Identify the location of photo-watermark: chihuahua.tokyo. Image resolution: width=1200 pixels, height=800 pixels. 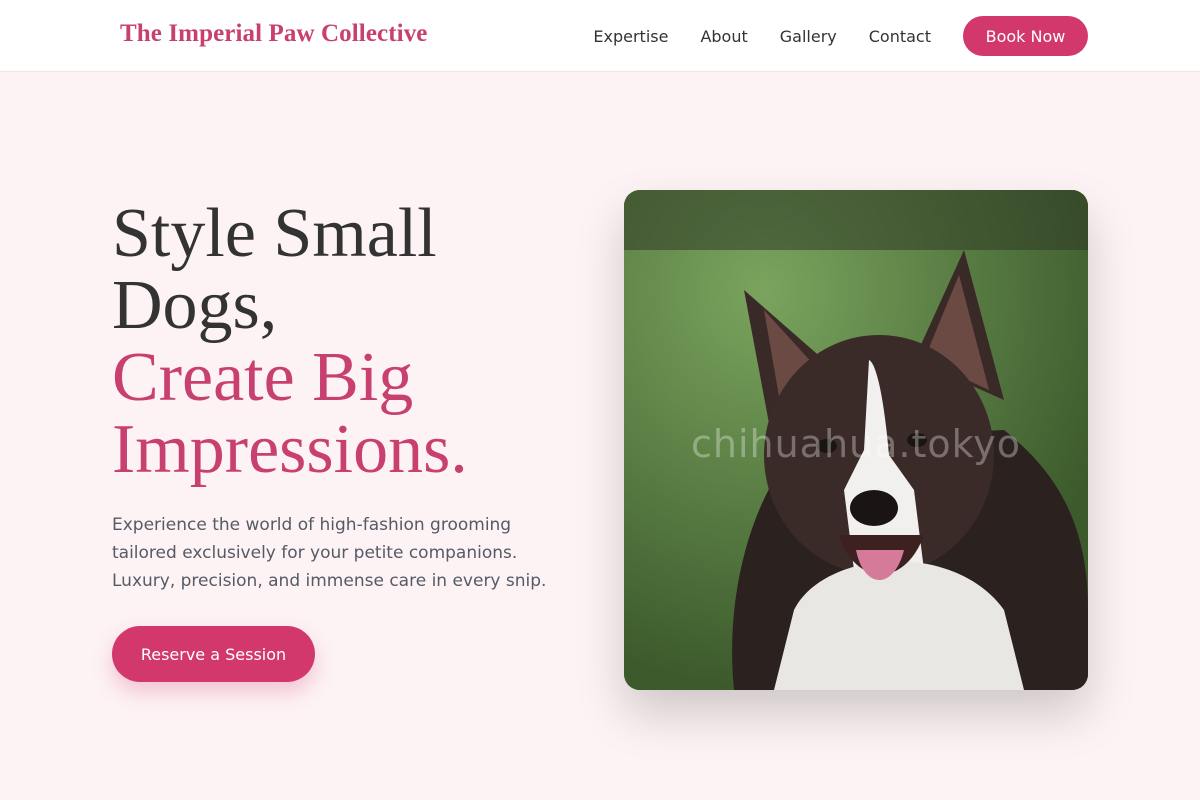
(856, 444).